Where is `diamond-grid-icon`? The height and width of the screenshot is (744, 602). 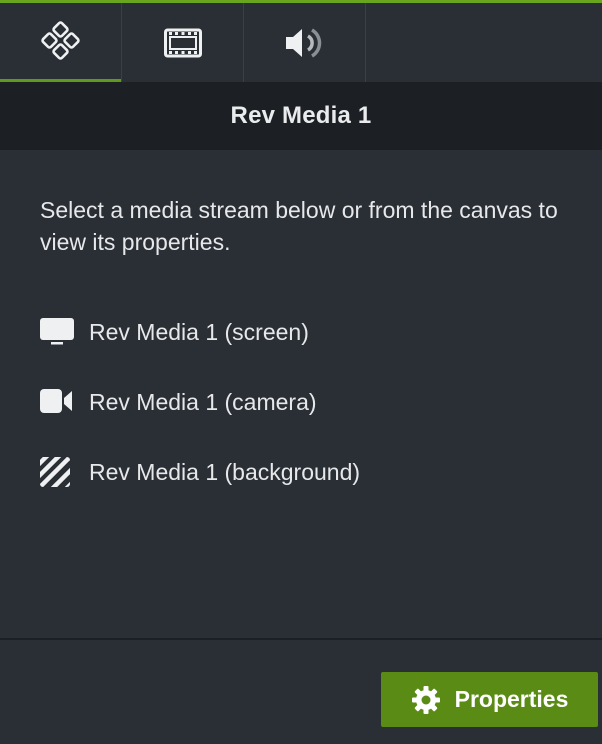 diamond-grid-icon is located at coordinates (60, 40).